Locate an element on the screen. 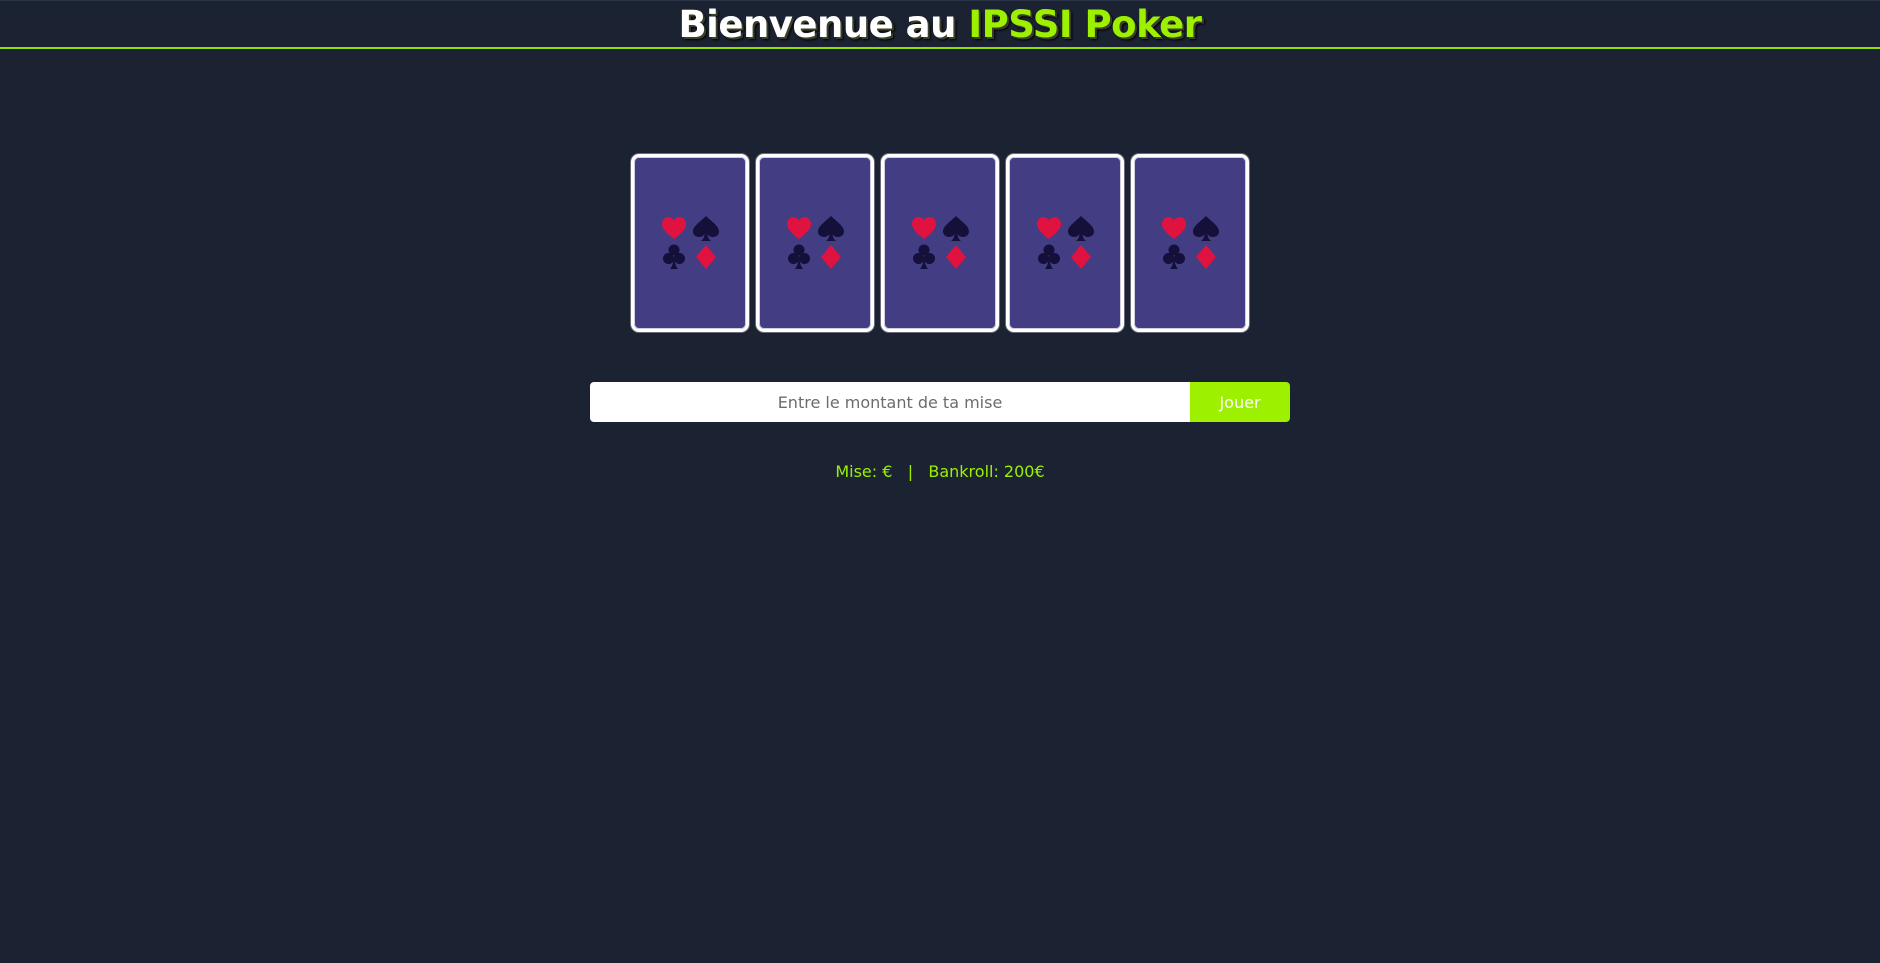 The width and height of the screenshot is (1880, 963). bankroll-display: Bankroll: 200€ is located at coordinates (986, 471).